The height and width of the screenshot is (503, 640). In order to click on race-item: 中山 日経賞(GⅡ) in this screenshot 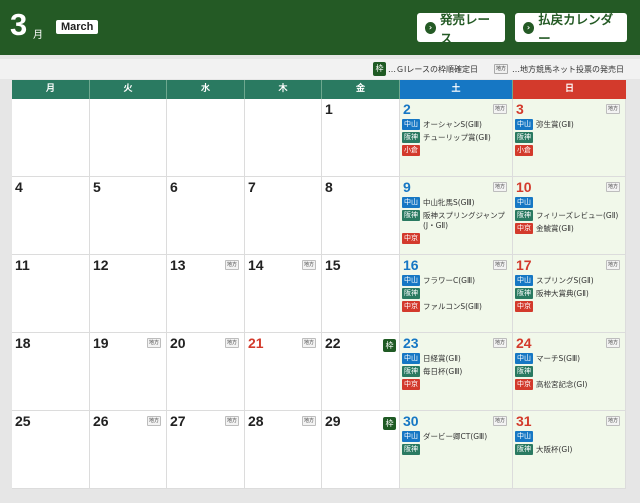, I will do `click(456, 358)`.